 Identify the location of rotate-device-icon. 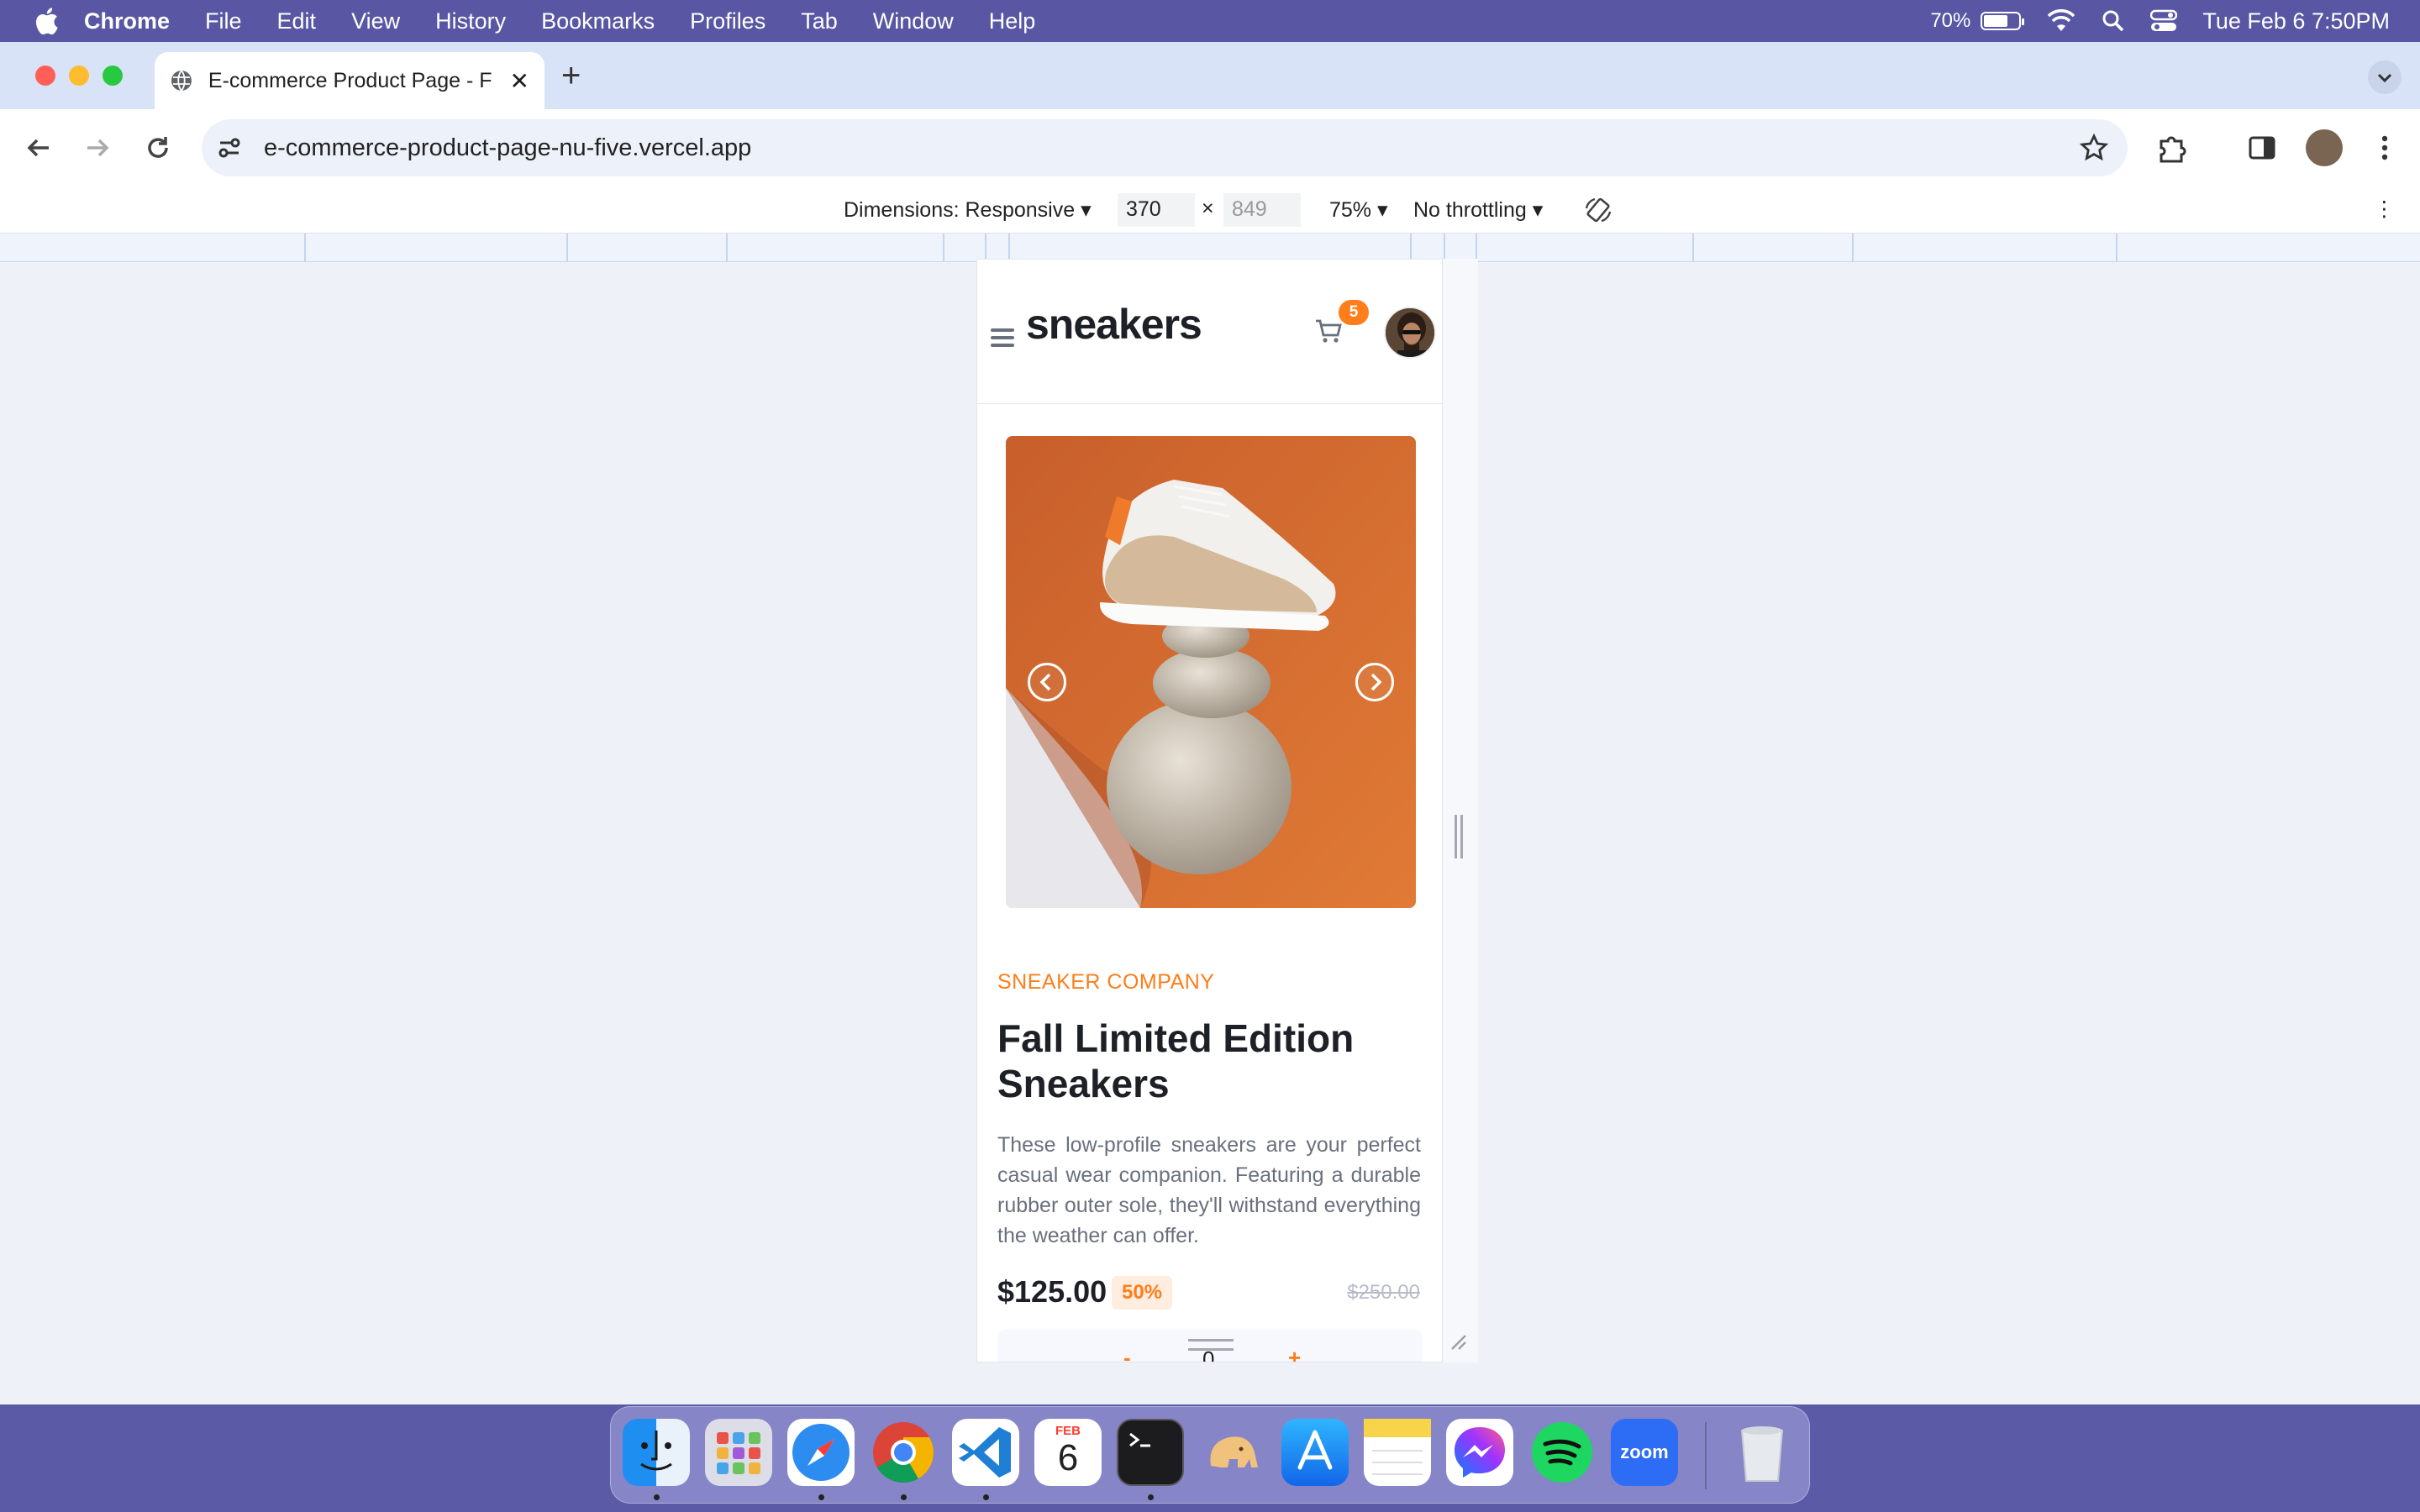
(1598, 210).